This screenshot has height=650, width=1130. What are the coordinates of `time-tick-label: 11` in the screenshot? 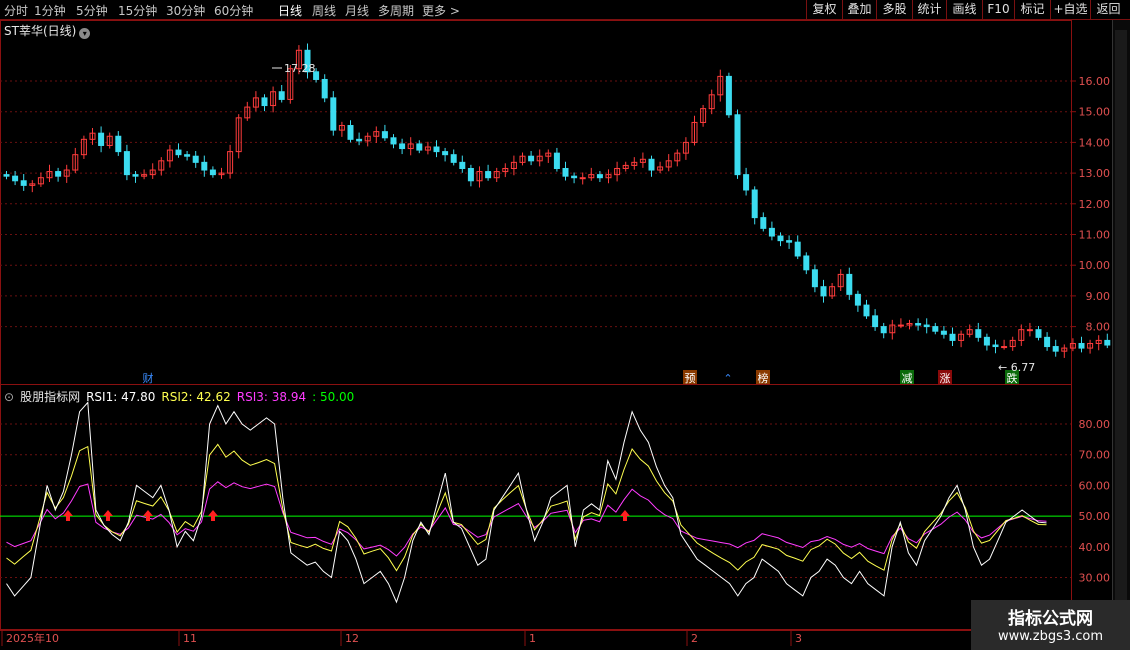 It's located at (190, 638).